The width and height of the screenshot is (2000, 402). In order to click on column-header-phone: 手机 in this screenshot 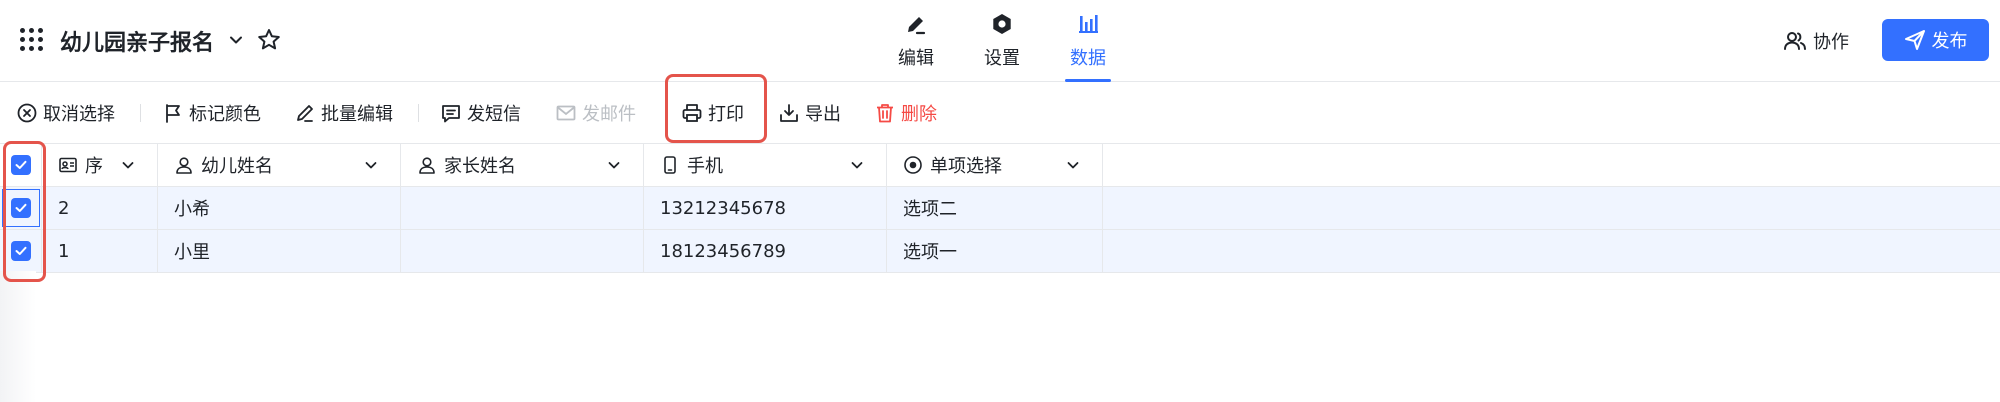, I will do `click(765, 165)`.